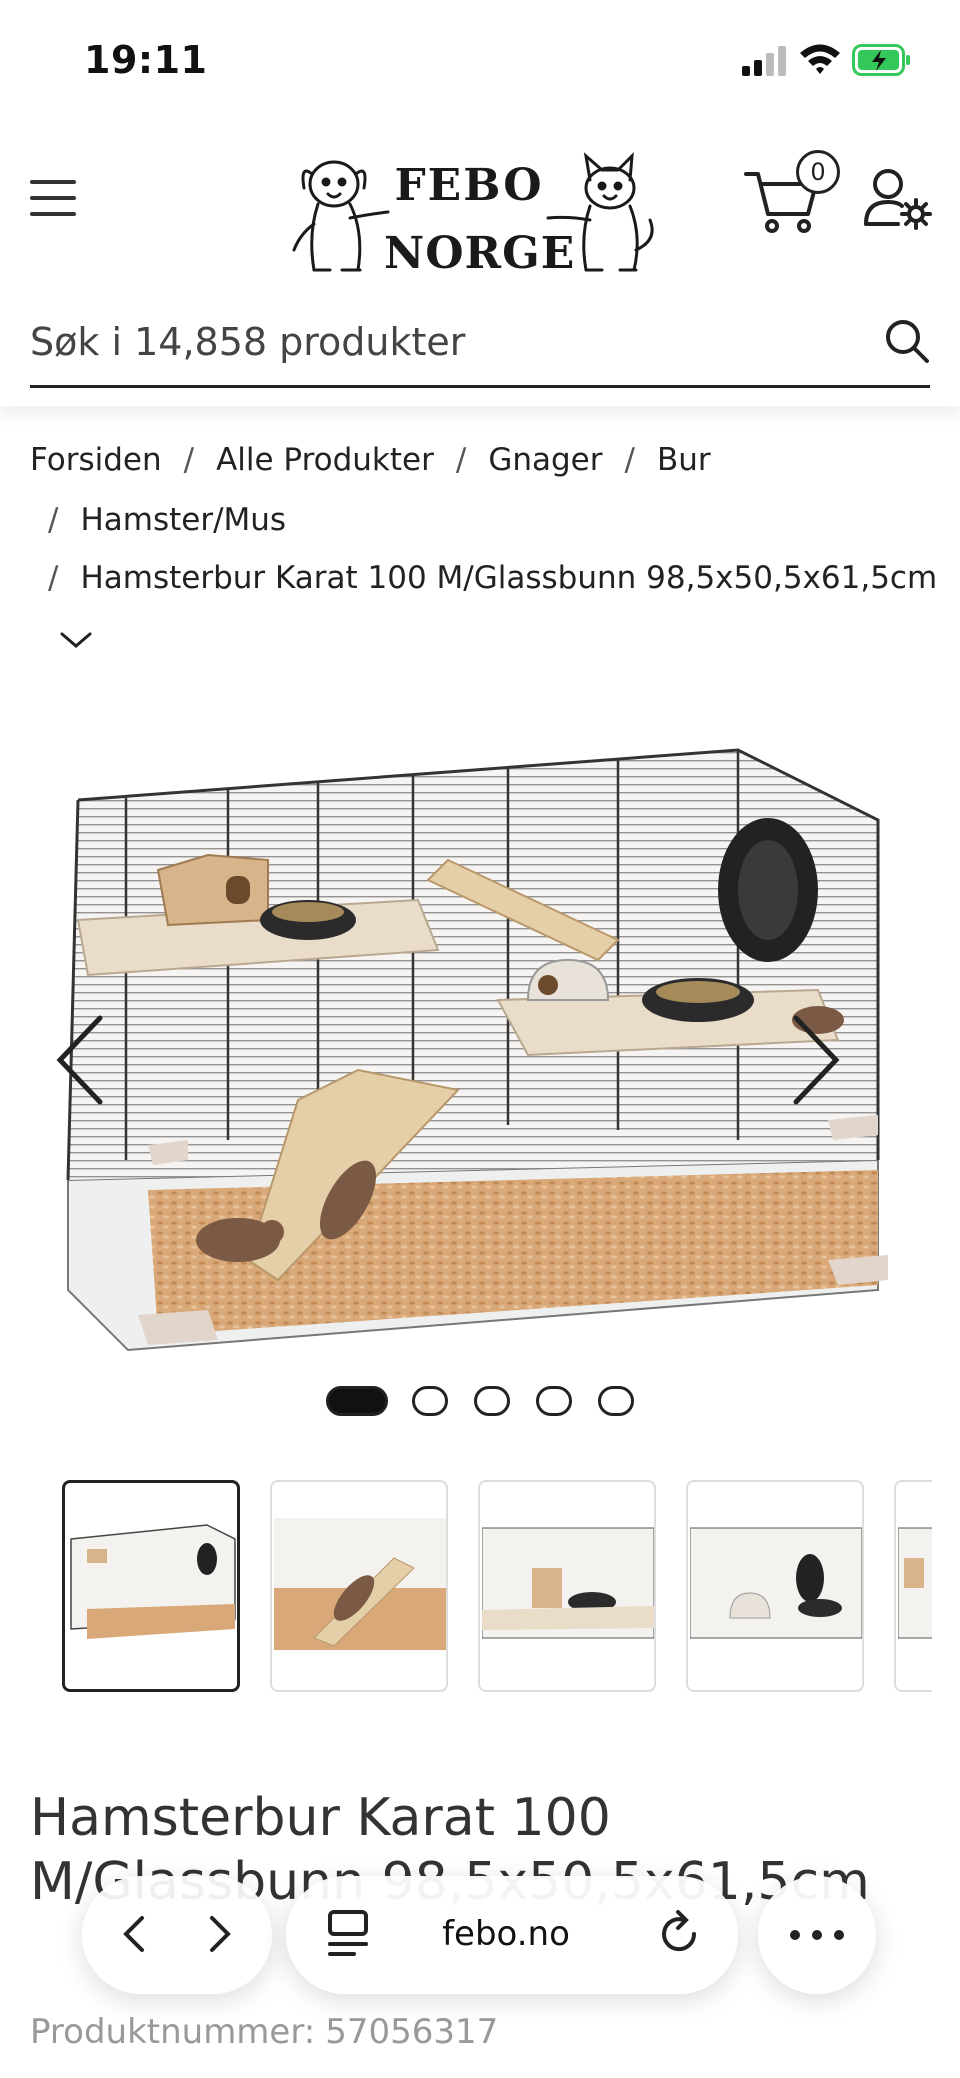 The image size is (960, 2078). Describe the element at coordinates (341, 216) in the screenshot. I see `dog-illustration` at that location.